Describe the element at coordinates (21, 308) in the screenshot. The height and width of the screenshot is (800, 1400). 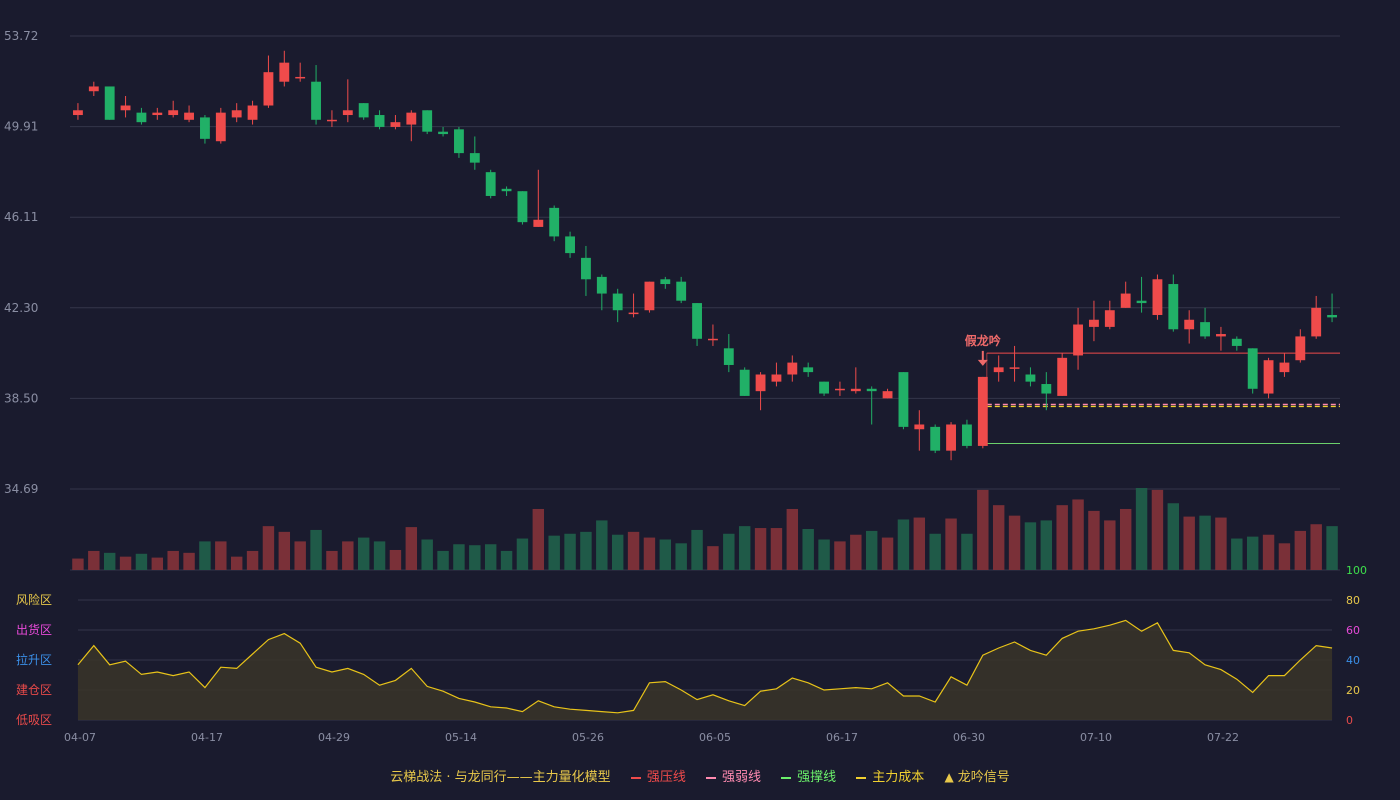
I see `price-tick-label: 42.30` at that location.